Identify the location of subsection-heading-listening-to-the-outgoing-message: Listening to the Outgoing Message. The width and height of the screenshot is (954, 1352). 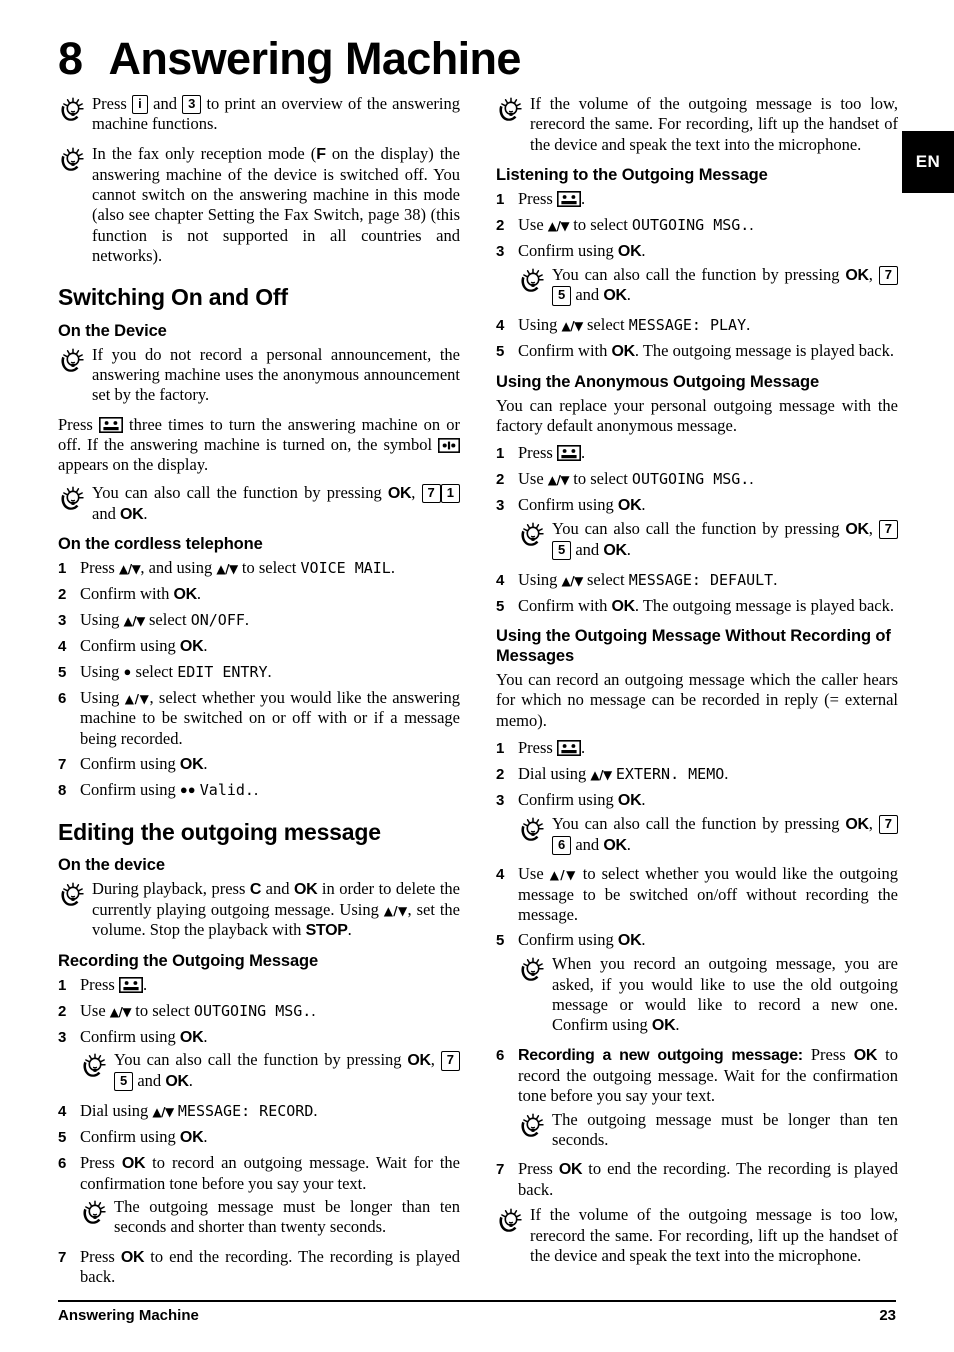
(632, 175).